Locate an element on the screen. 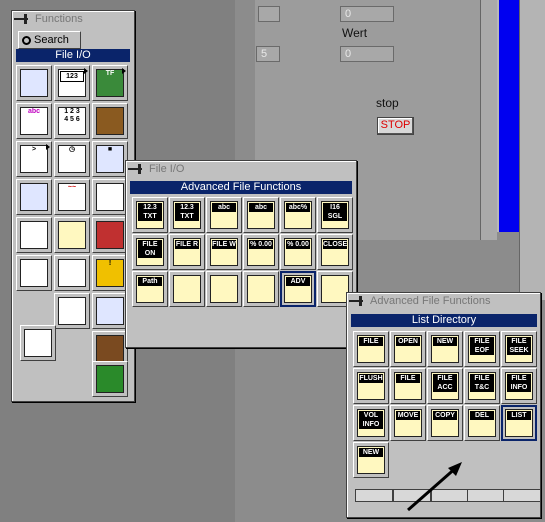 The image size is (545, 522). palette-item-4: abc is located at coordinates (34, 121).